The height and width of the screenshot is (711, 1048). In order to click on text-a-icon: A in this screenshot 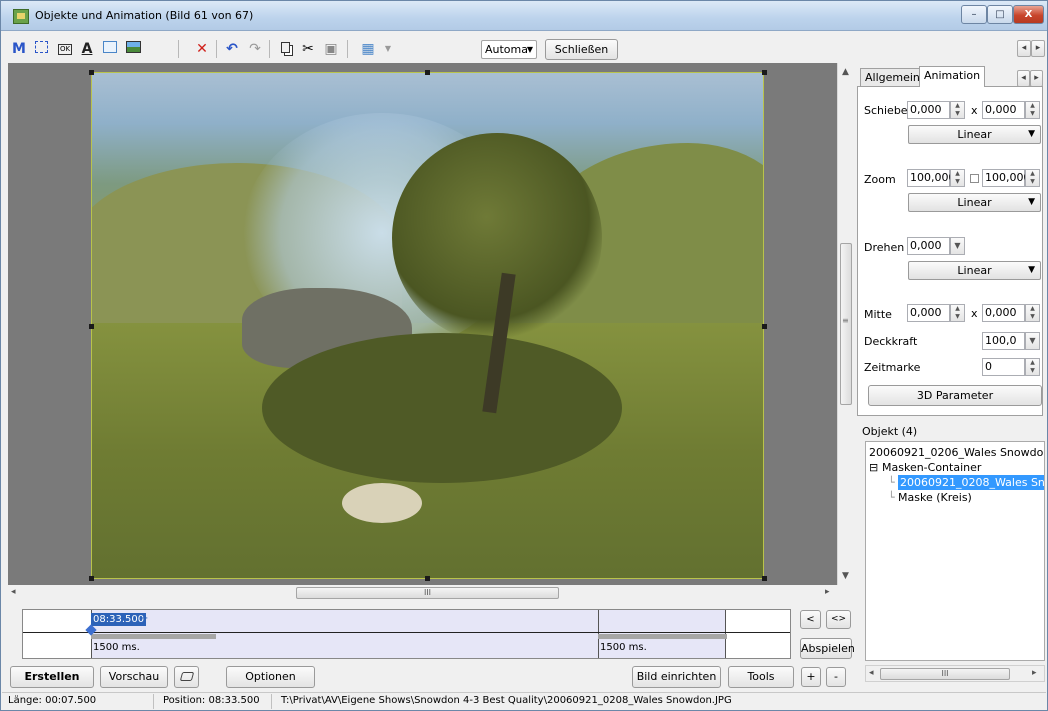, I will do `click(87, 49)`.